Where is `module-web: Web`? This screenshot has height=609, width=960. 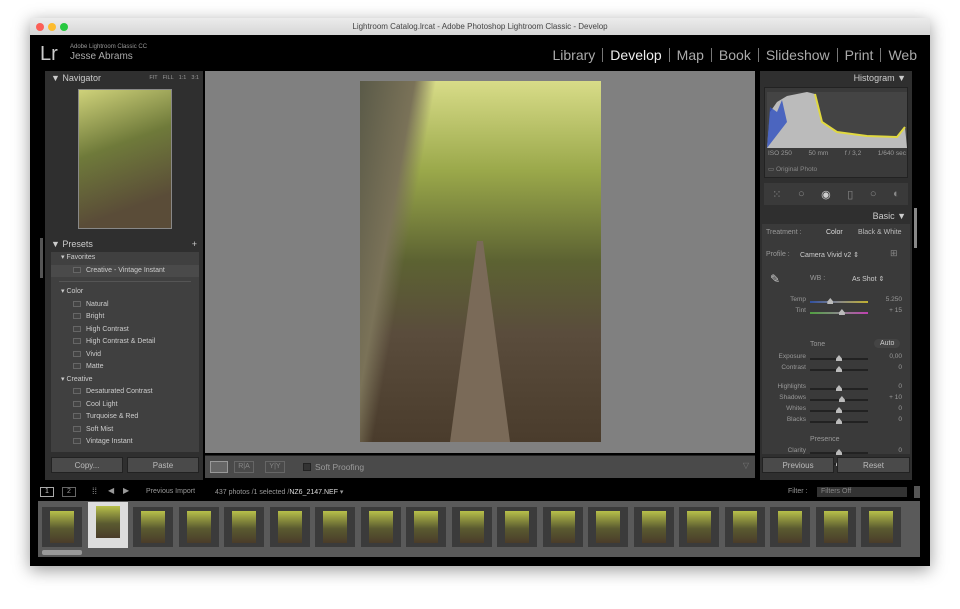
module-web: Web is located at coordinates (902, 55).